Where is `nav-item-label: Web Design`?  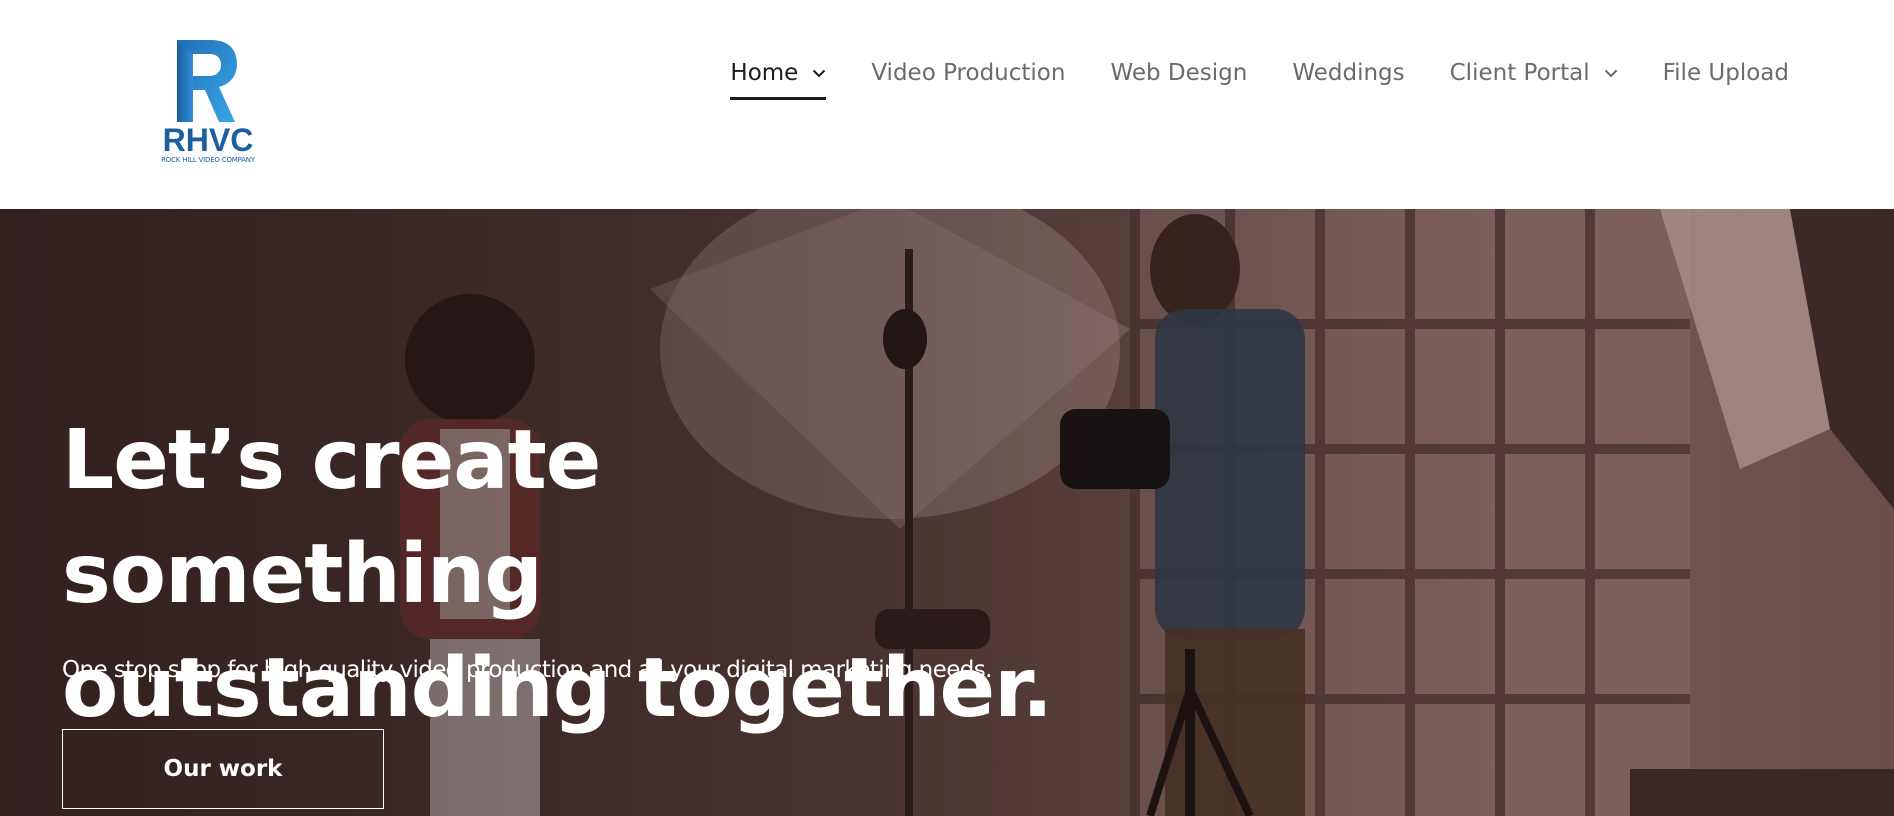
nav-item-label: Web Design is located at coordinates (1179, 73).